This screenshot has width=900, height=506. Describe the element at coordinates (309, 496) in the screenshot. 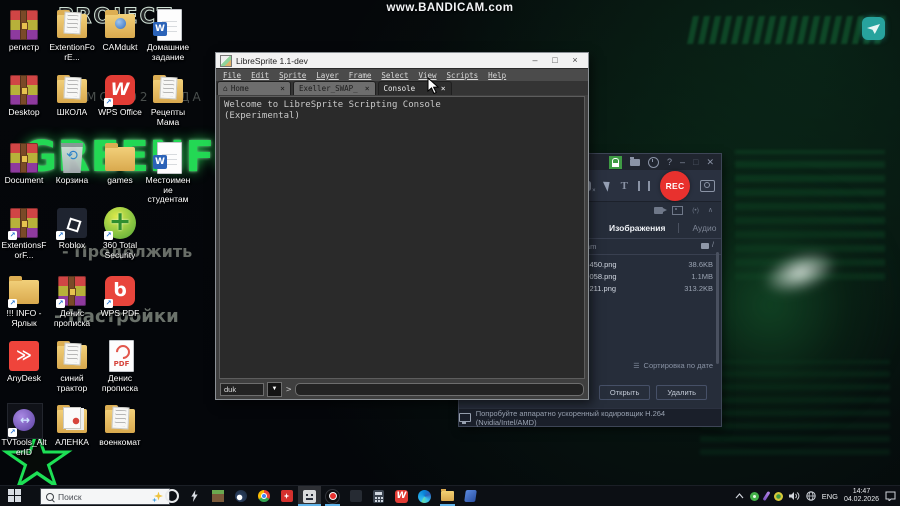

I see `taskbar-icon-libresprite` at that location.